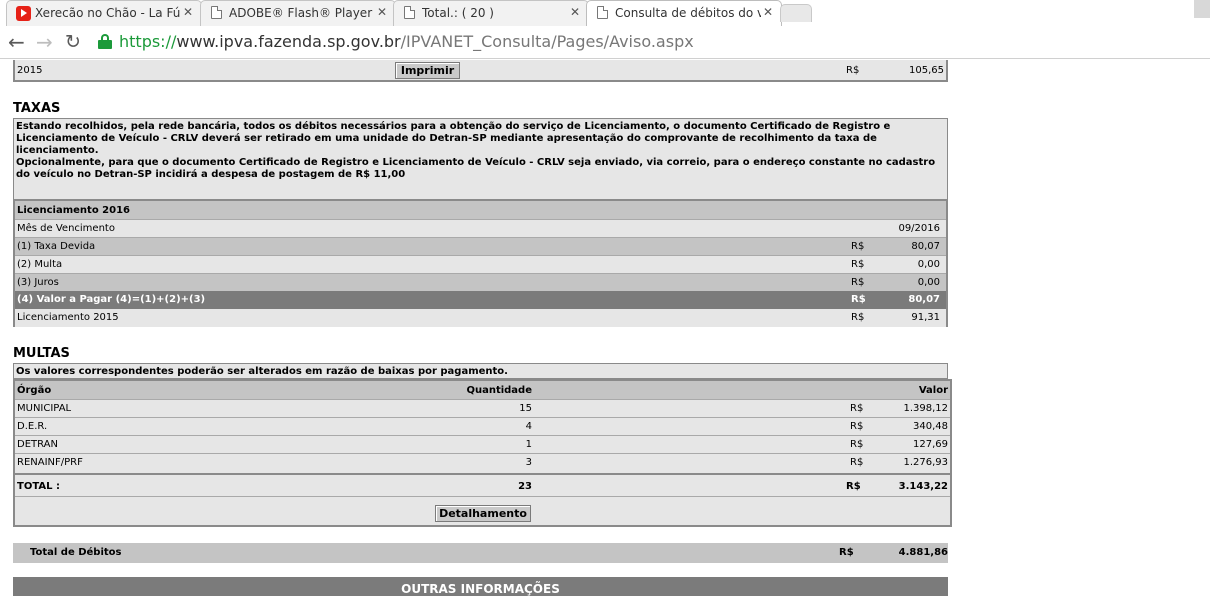  Describe the element at coordinates (499, 390) in the screenshot. I see `header-quantidade: Quantidade` at that location.